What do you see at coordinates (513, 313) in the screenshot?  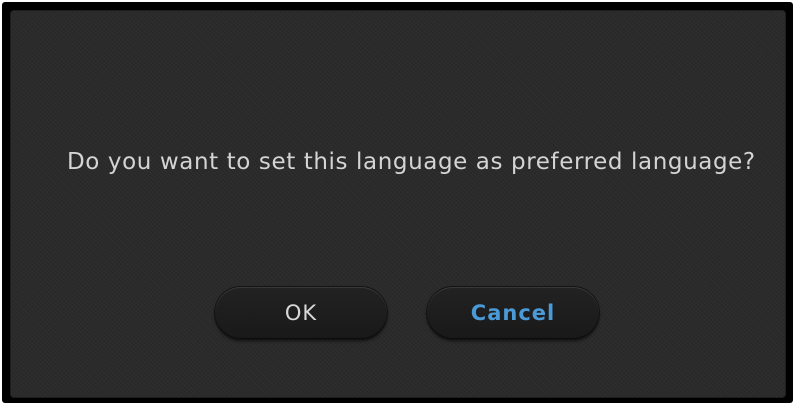 I see `cancel-button: Cancel` at bounding box center [513, 313].